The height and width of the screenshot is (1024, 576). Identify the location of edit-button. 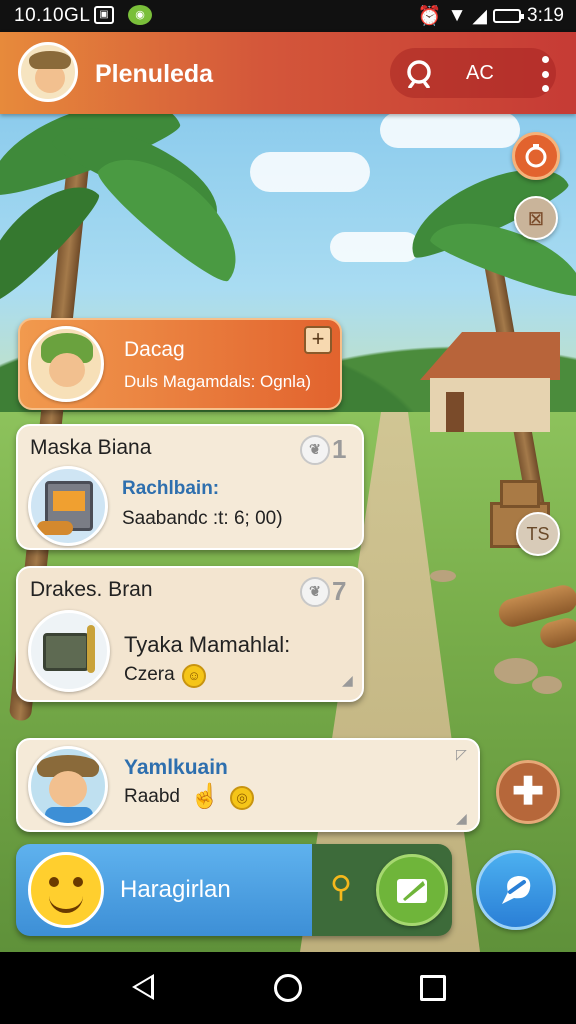
(412, 890).